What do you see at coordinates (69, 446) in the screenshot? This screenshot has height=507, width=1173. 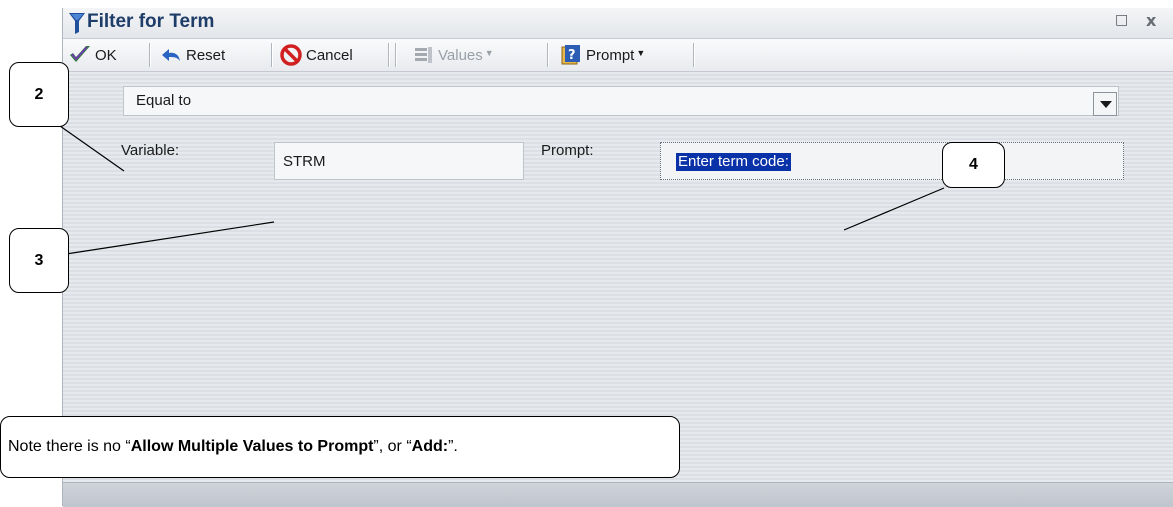 I see `note-prefix: Note there is no “` at bounding box center [69, 446].